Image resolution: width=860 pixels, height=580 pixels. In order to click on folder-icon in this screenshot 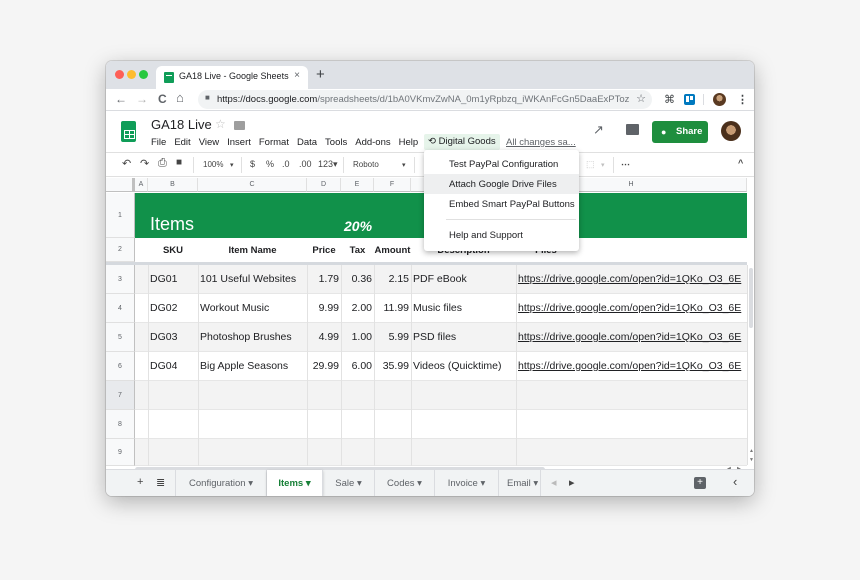, I will do `click(239, 125)`.